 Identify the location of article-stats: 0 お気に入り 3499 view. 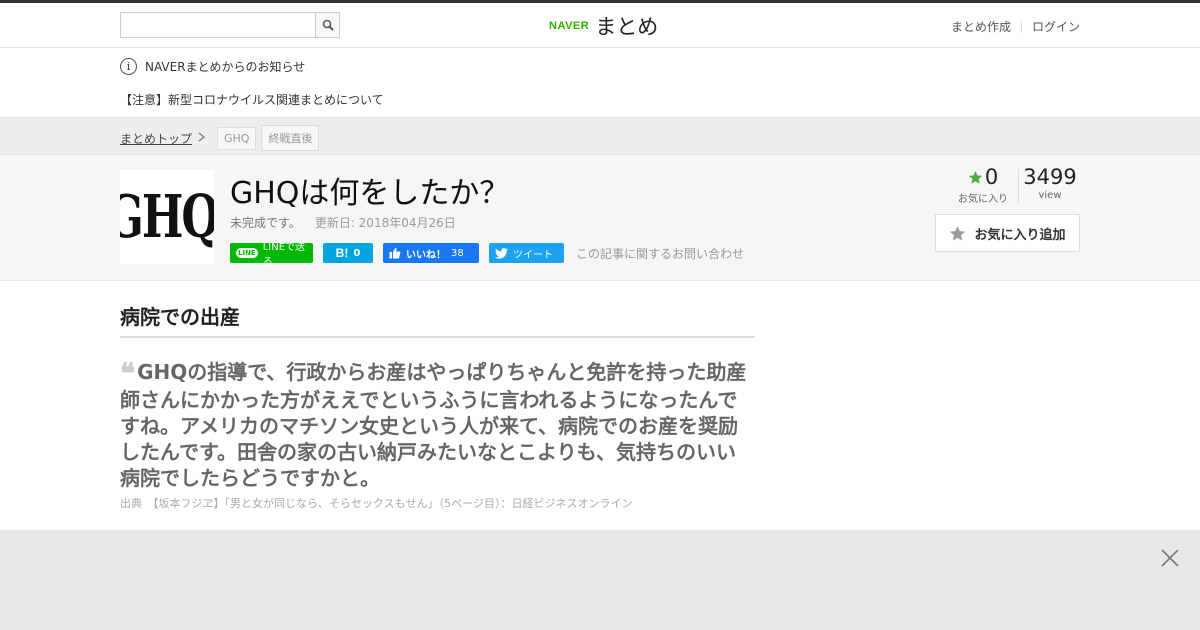
(1014, 185).